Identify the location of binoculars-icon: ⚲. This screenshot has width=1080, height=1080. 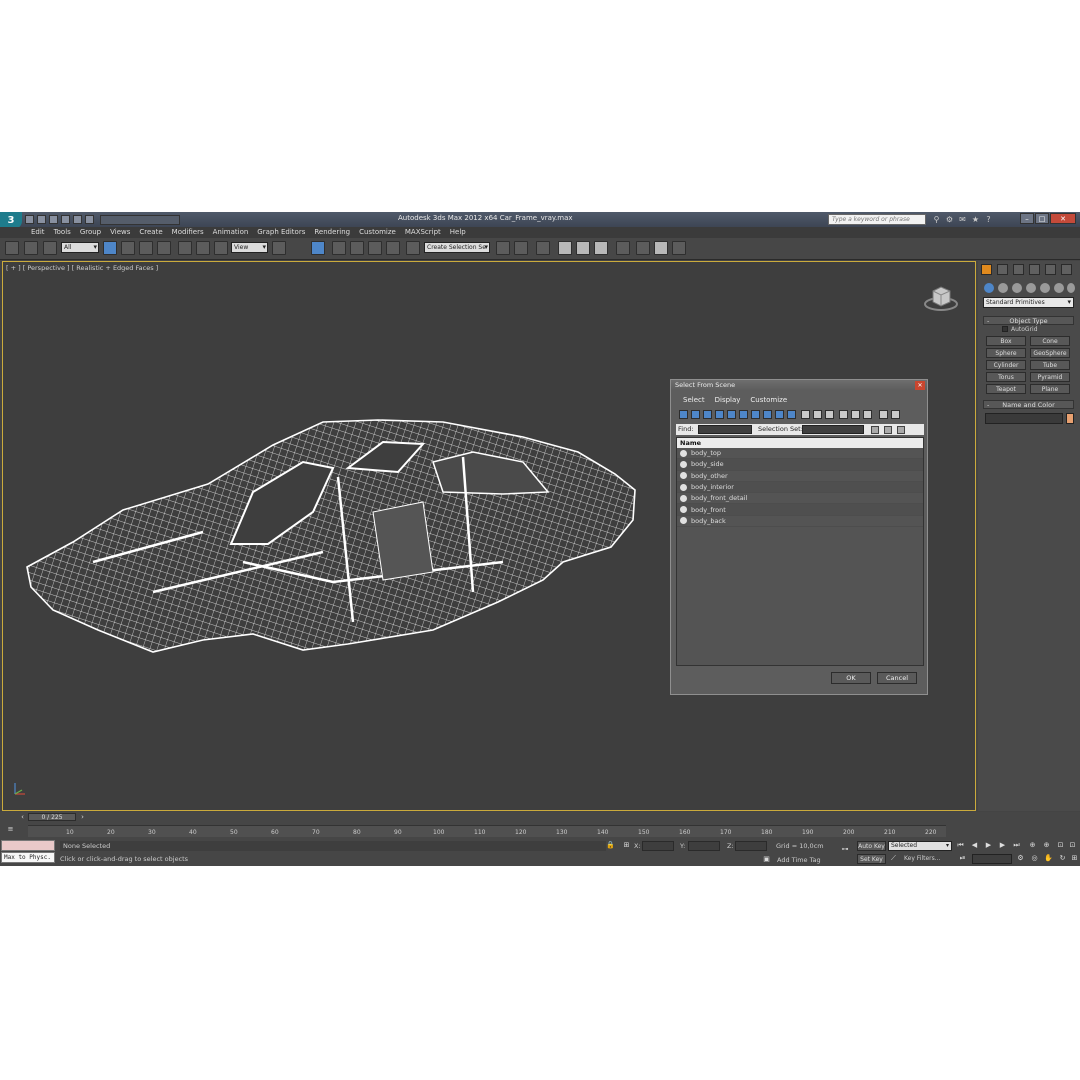
(936, 219).